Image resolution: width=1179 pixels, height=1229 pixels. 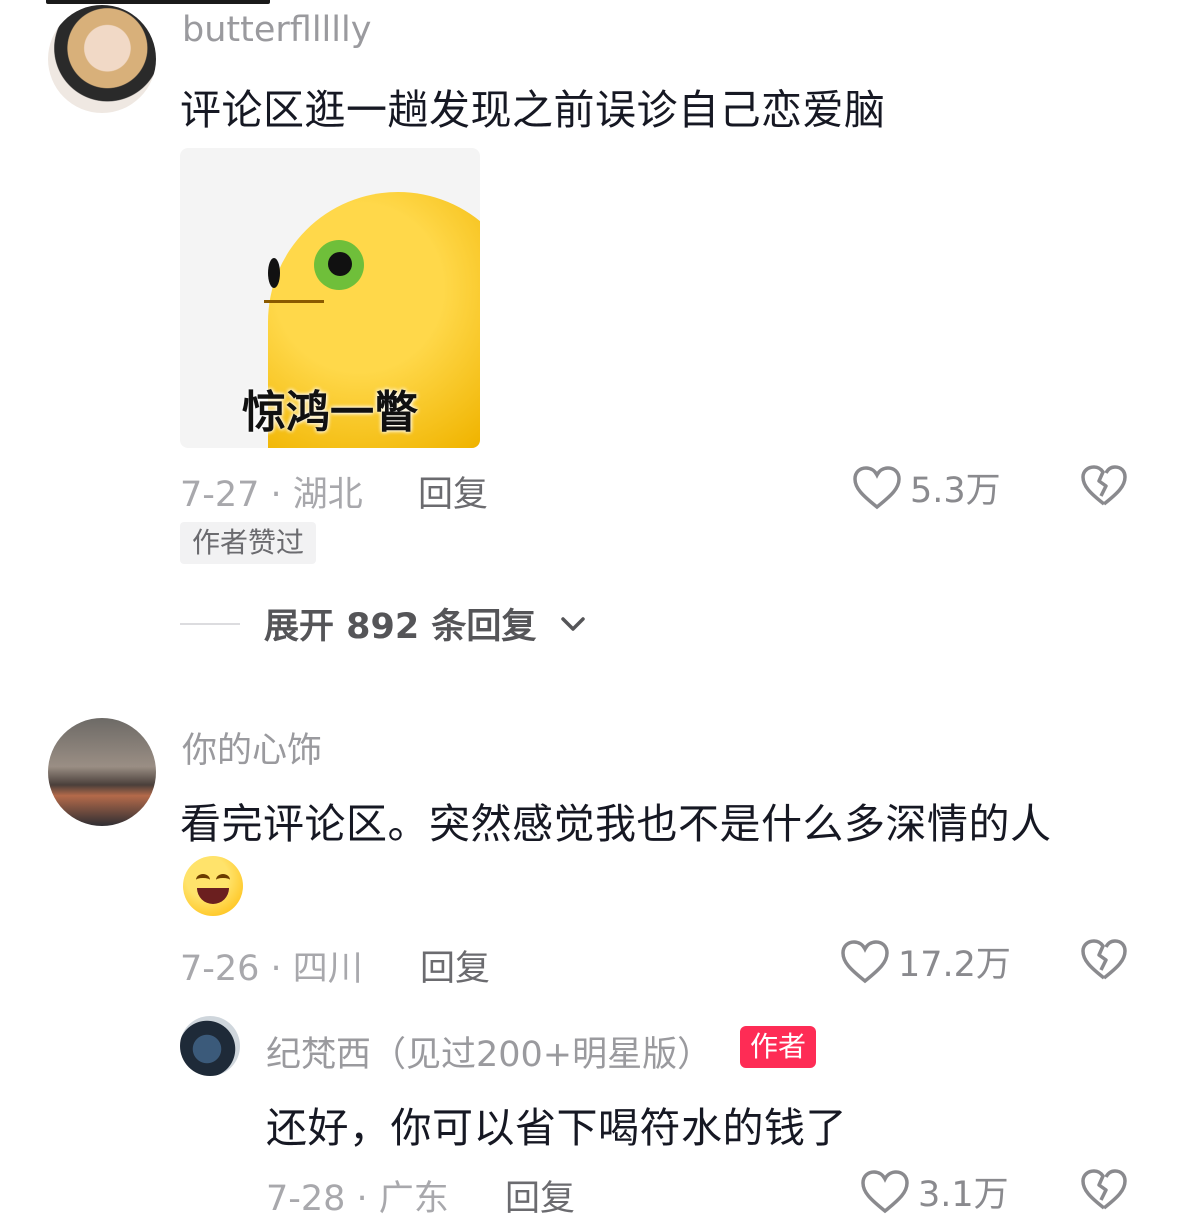 I want to click on comment-date-location: 7-26 · 四川, so click(x=271, y=969).